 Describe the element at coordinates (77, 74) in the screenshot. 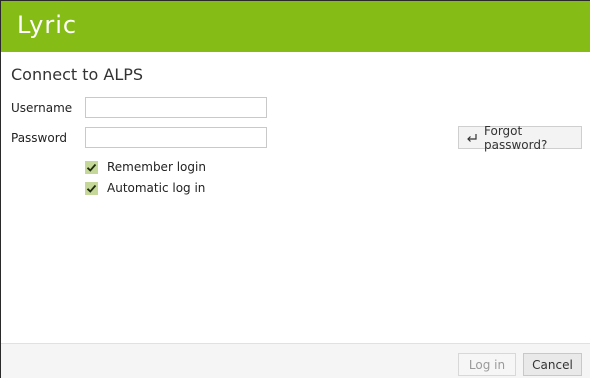

I see `page-title: Connect to ALPS` at that location.